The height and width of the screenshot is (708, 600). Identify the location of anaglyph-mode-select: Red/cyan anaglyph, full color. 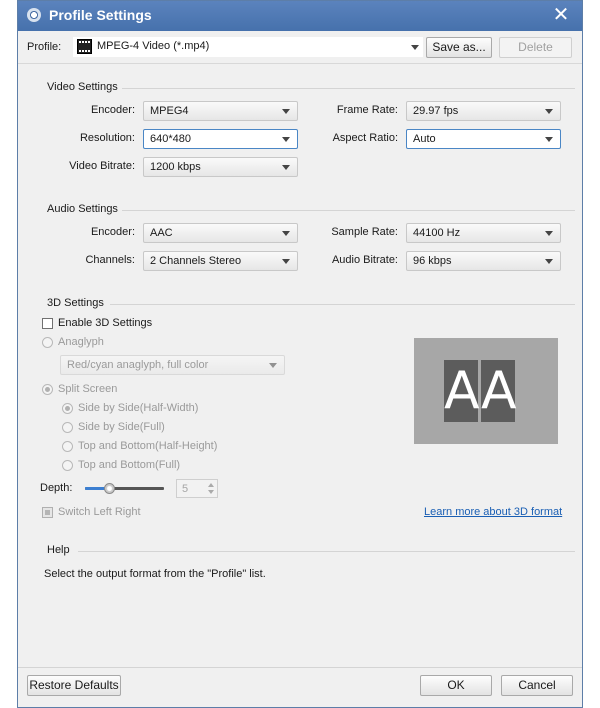
(172, 365).